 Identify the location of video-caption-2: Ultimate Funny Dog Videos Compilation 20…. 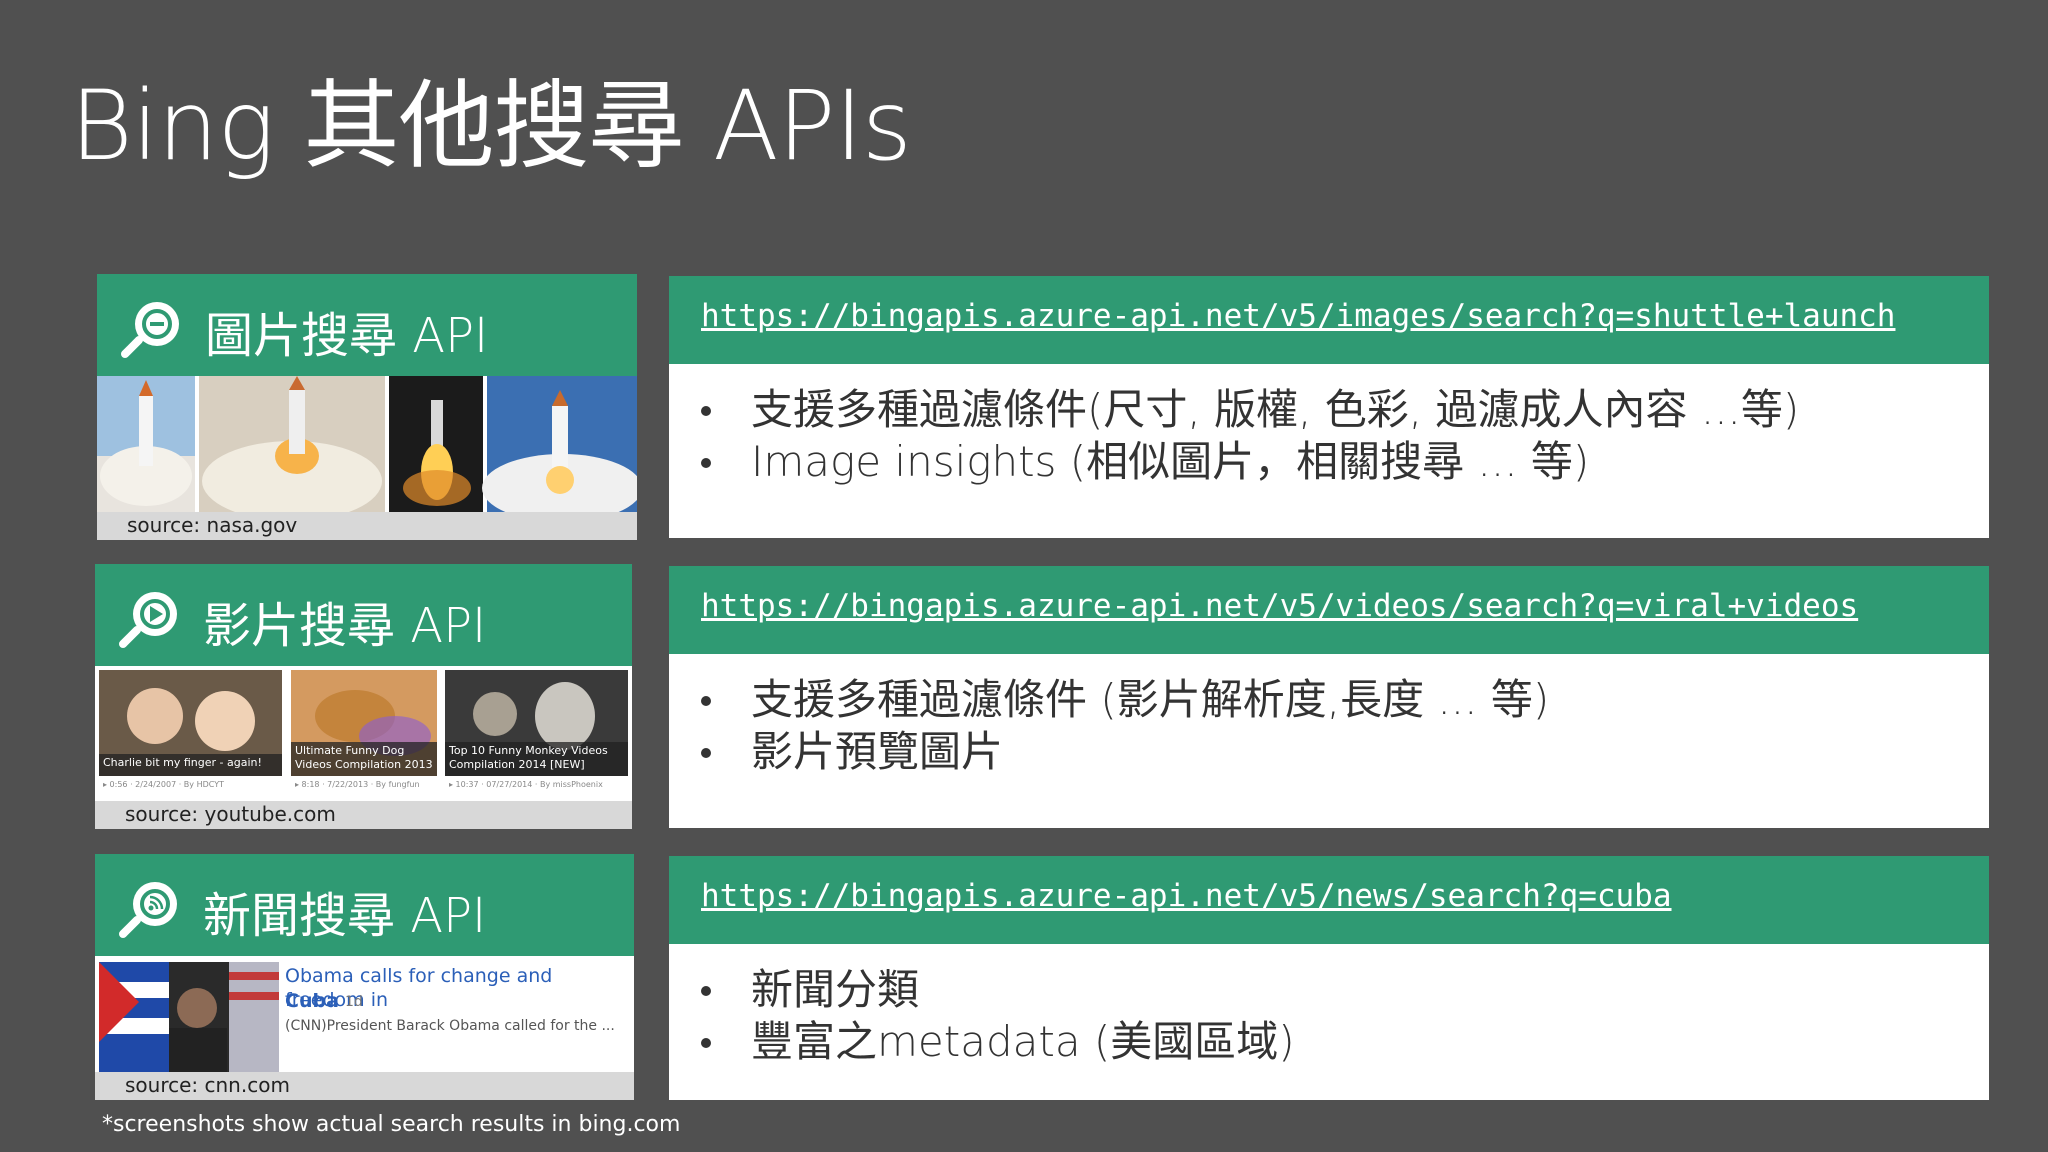
(364, 757).